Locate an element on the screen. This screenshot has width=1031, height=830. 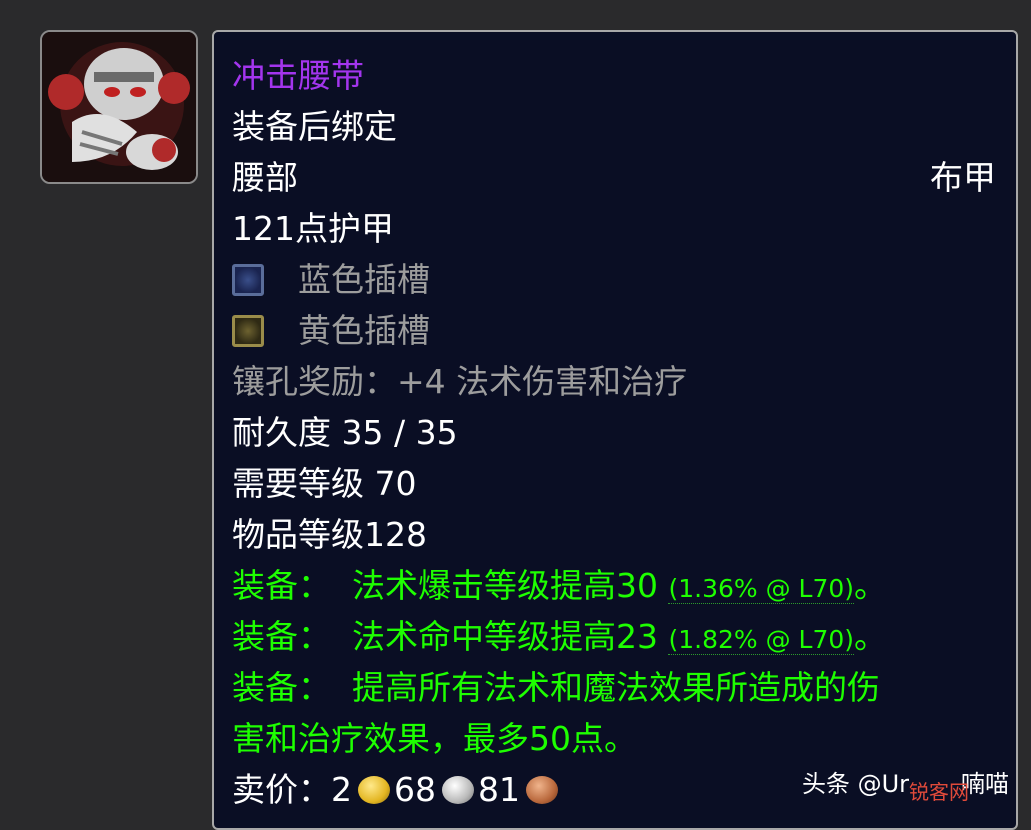
equip-effect: 装备： 法术命中等级提高23 (1.82% @ L70)。 is located at coordinates (614, 636).